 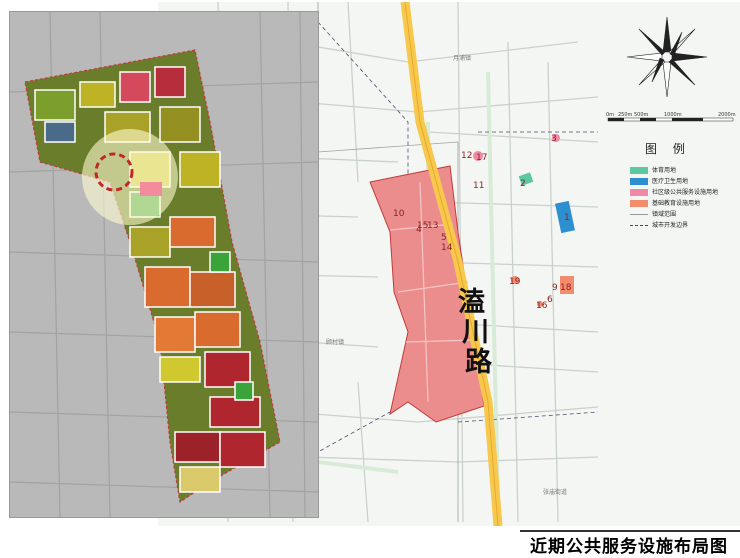 What do you see at coordinates (550, 300) in the screenshot?
I see `facility-label-6: 6` at bounding box center [550, 300].